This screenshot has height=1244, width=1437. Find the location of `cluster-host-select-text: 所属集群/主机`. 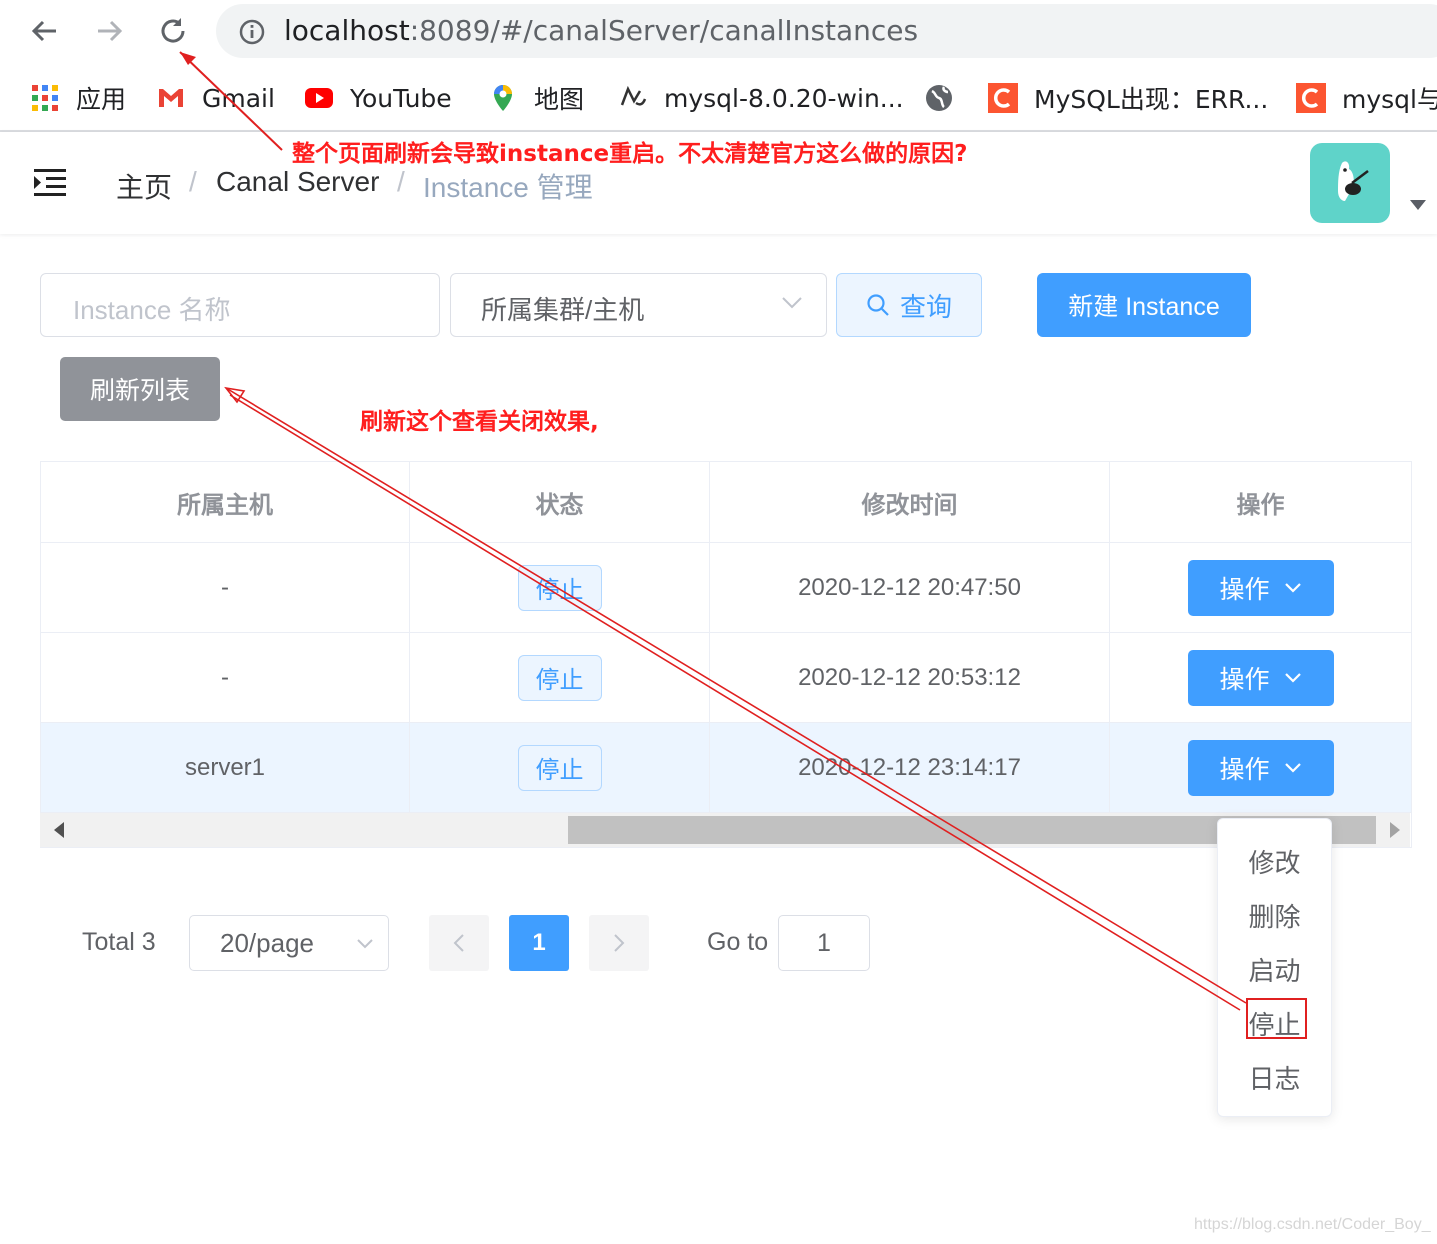

cluster-host-select-text: 所属集群/主机 is located at coordinates (563, 310).